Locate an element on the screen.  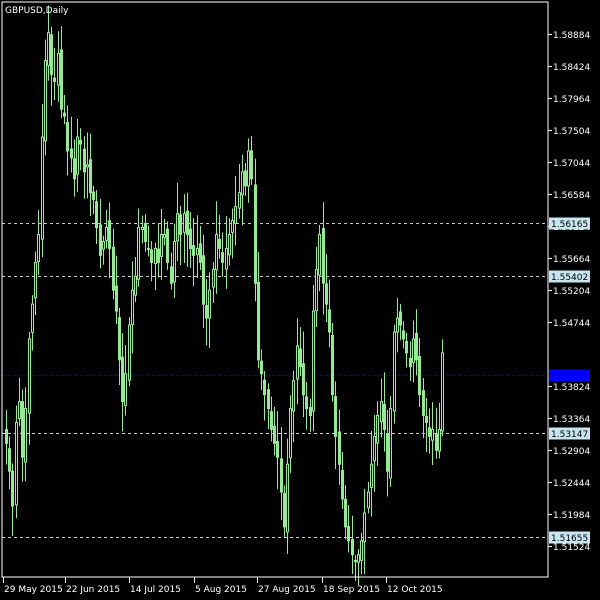
level-tag-label: 1.51655 is located at coordinates (569, 539).